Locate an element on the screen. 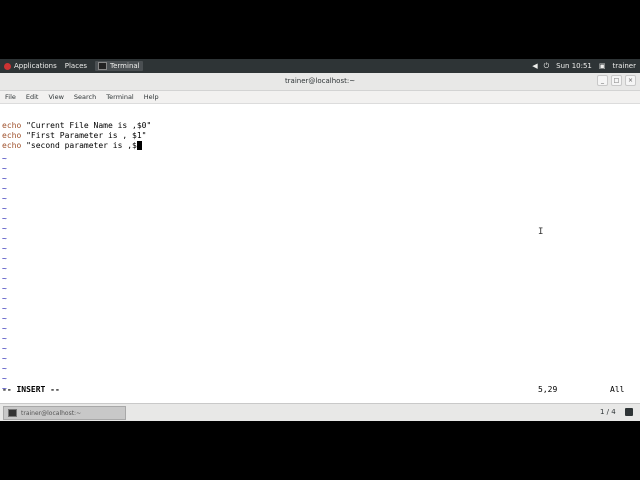 The width and height of the screenshot is (640, 480). close-icon: × is located at coordinates (630, 80).